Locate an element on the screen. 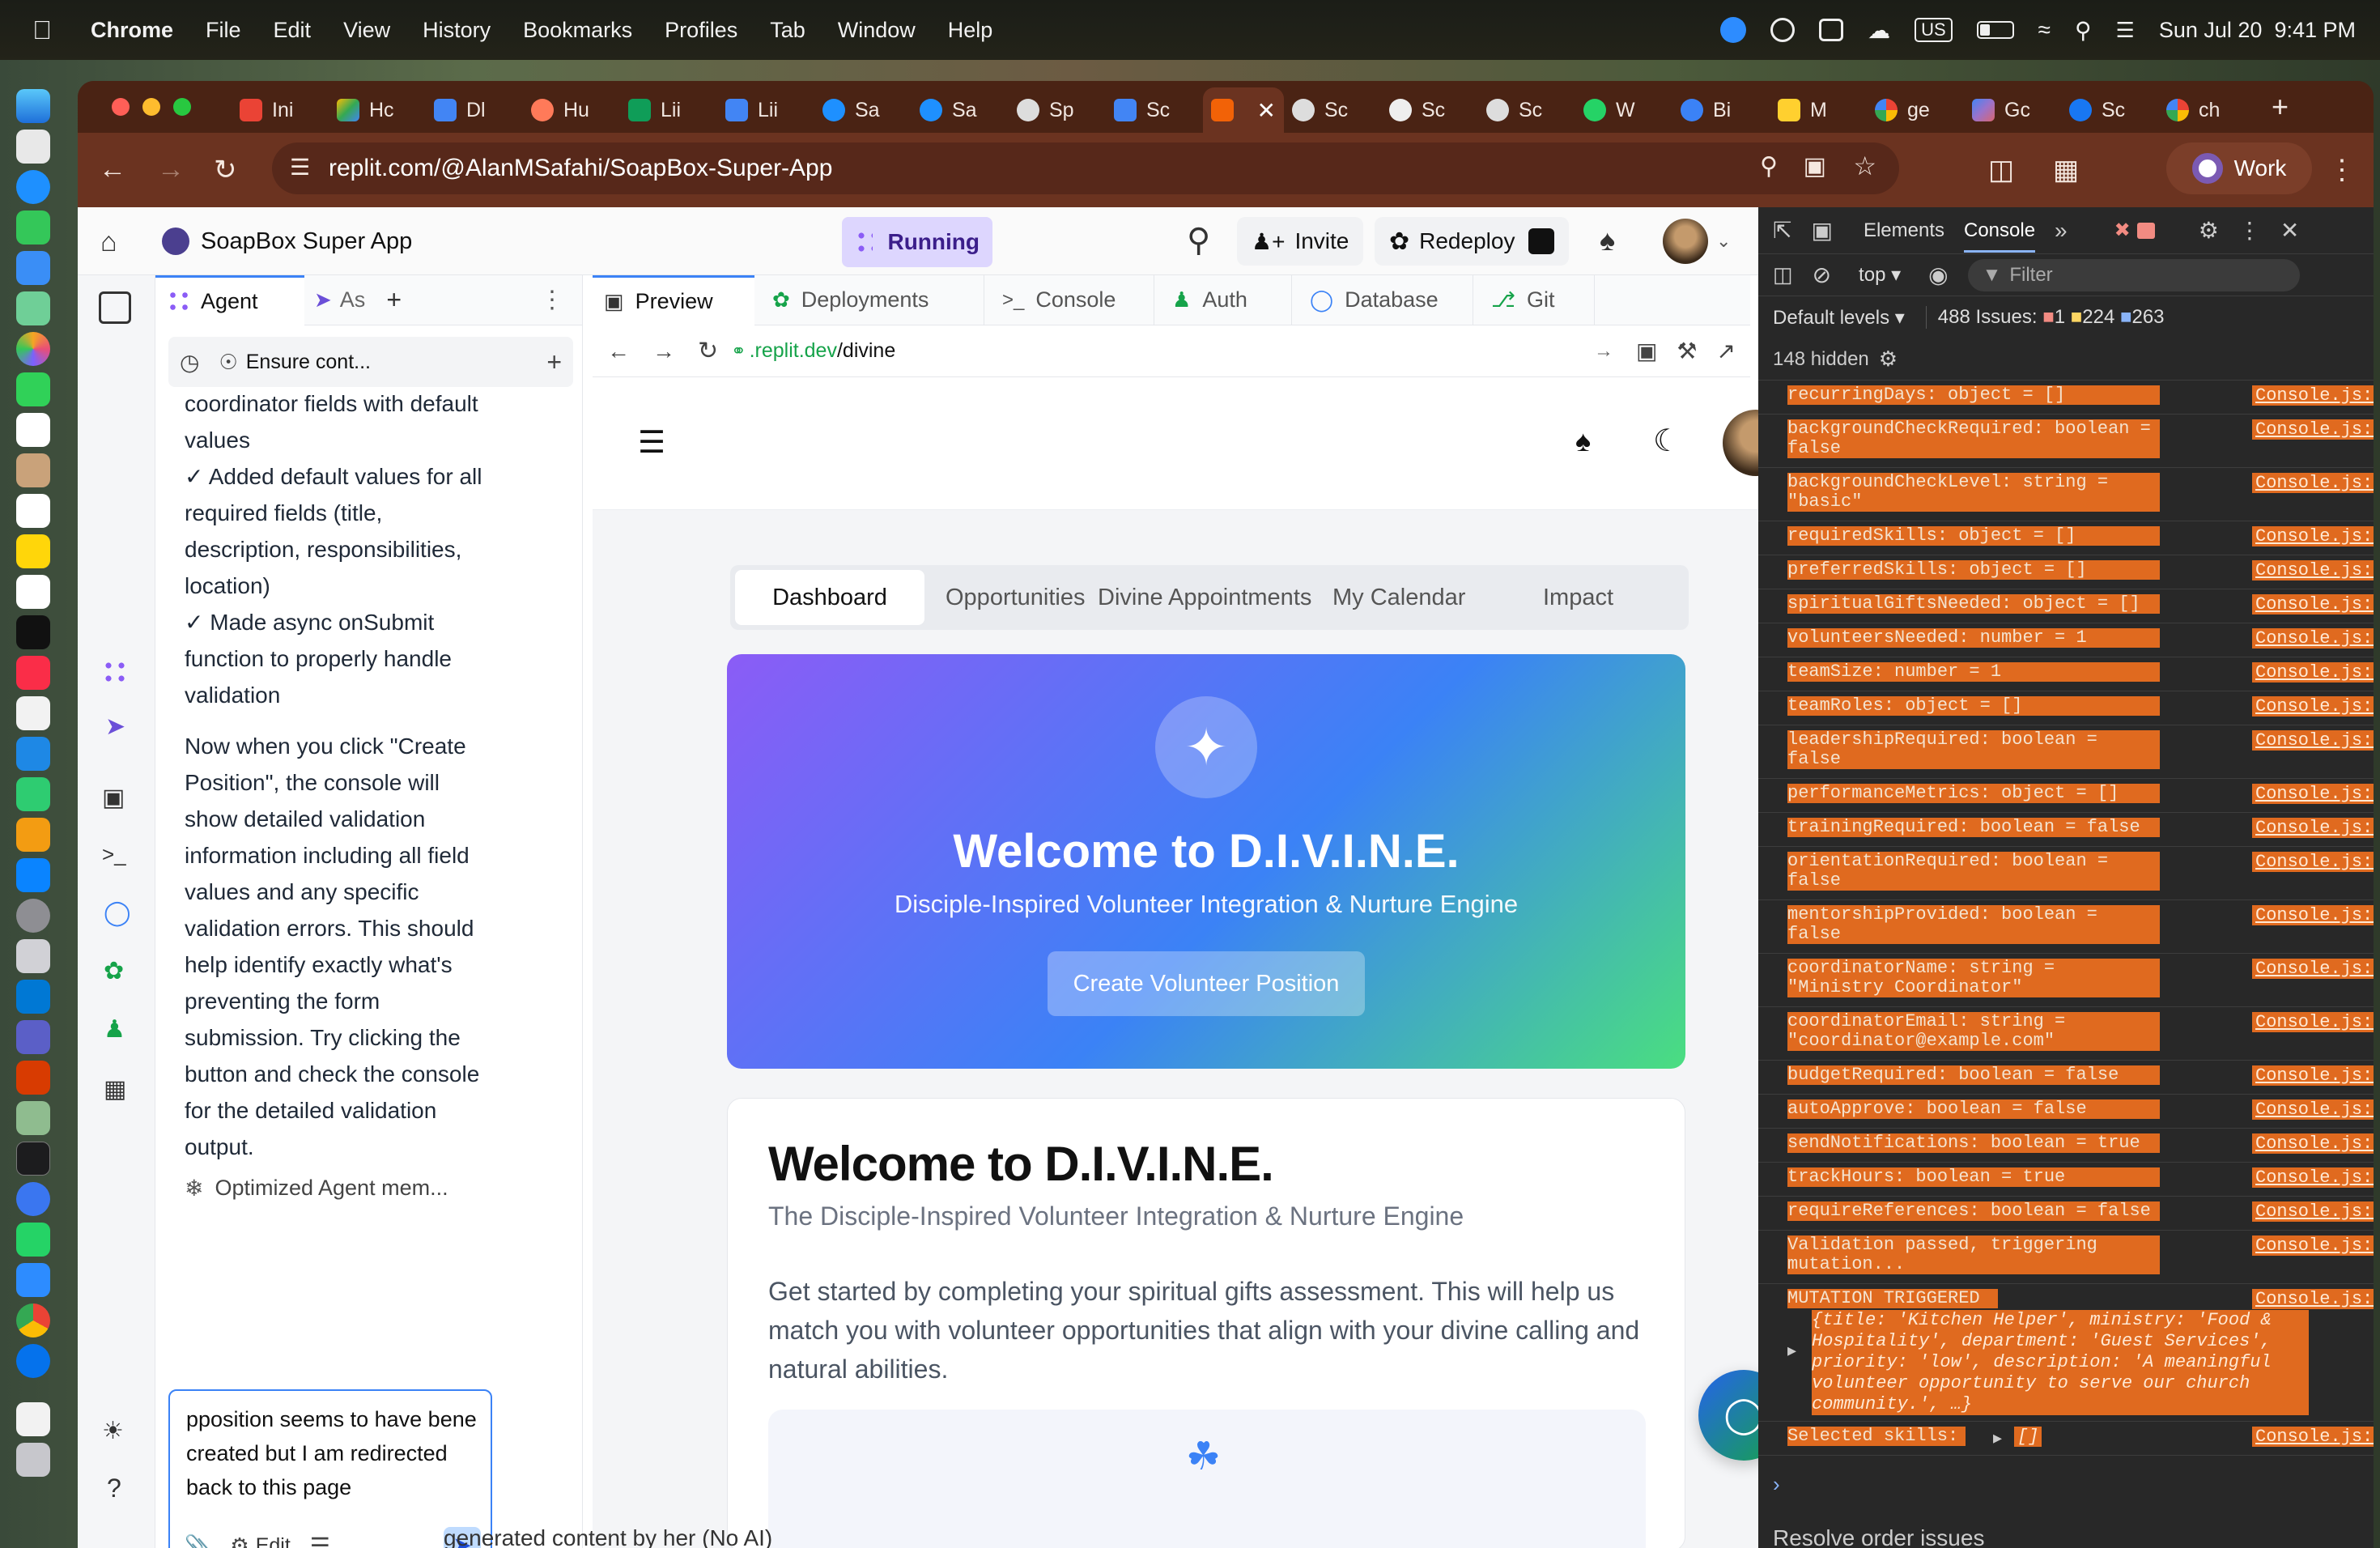 This screenshot has height=1548, width=2380. mail-icon is located at coordinates (33, 268).